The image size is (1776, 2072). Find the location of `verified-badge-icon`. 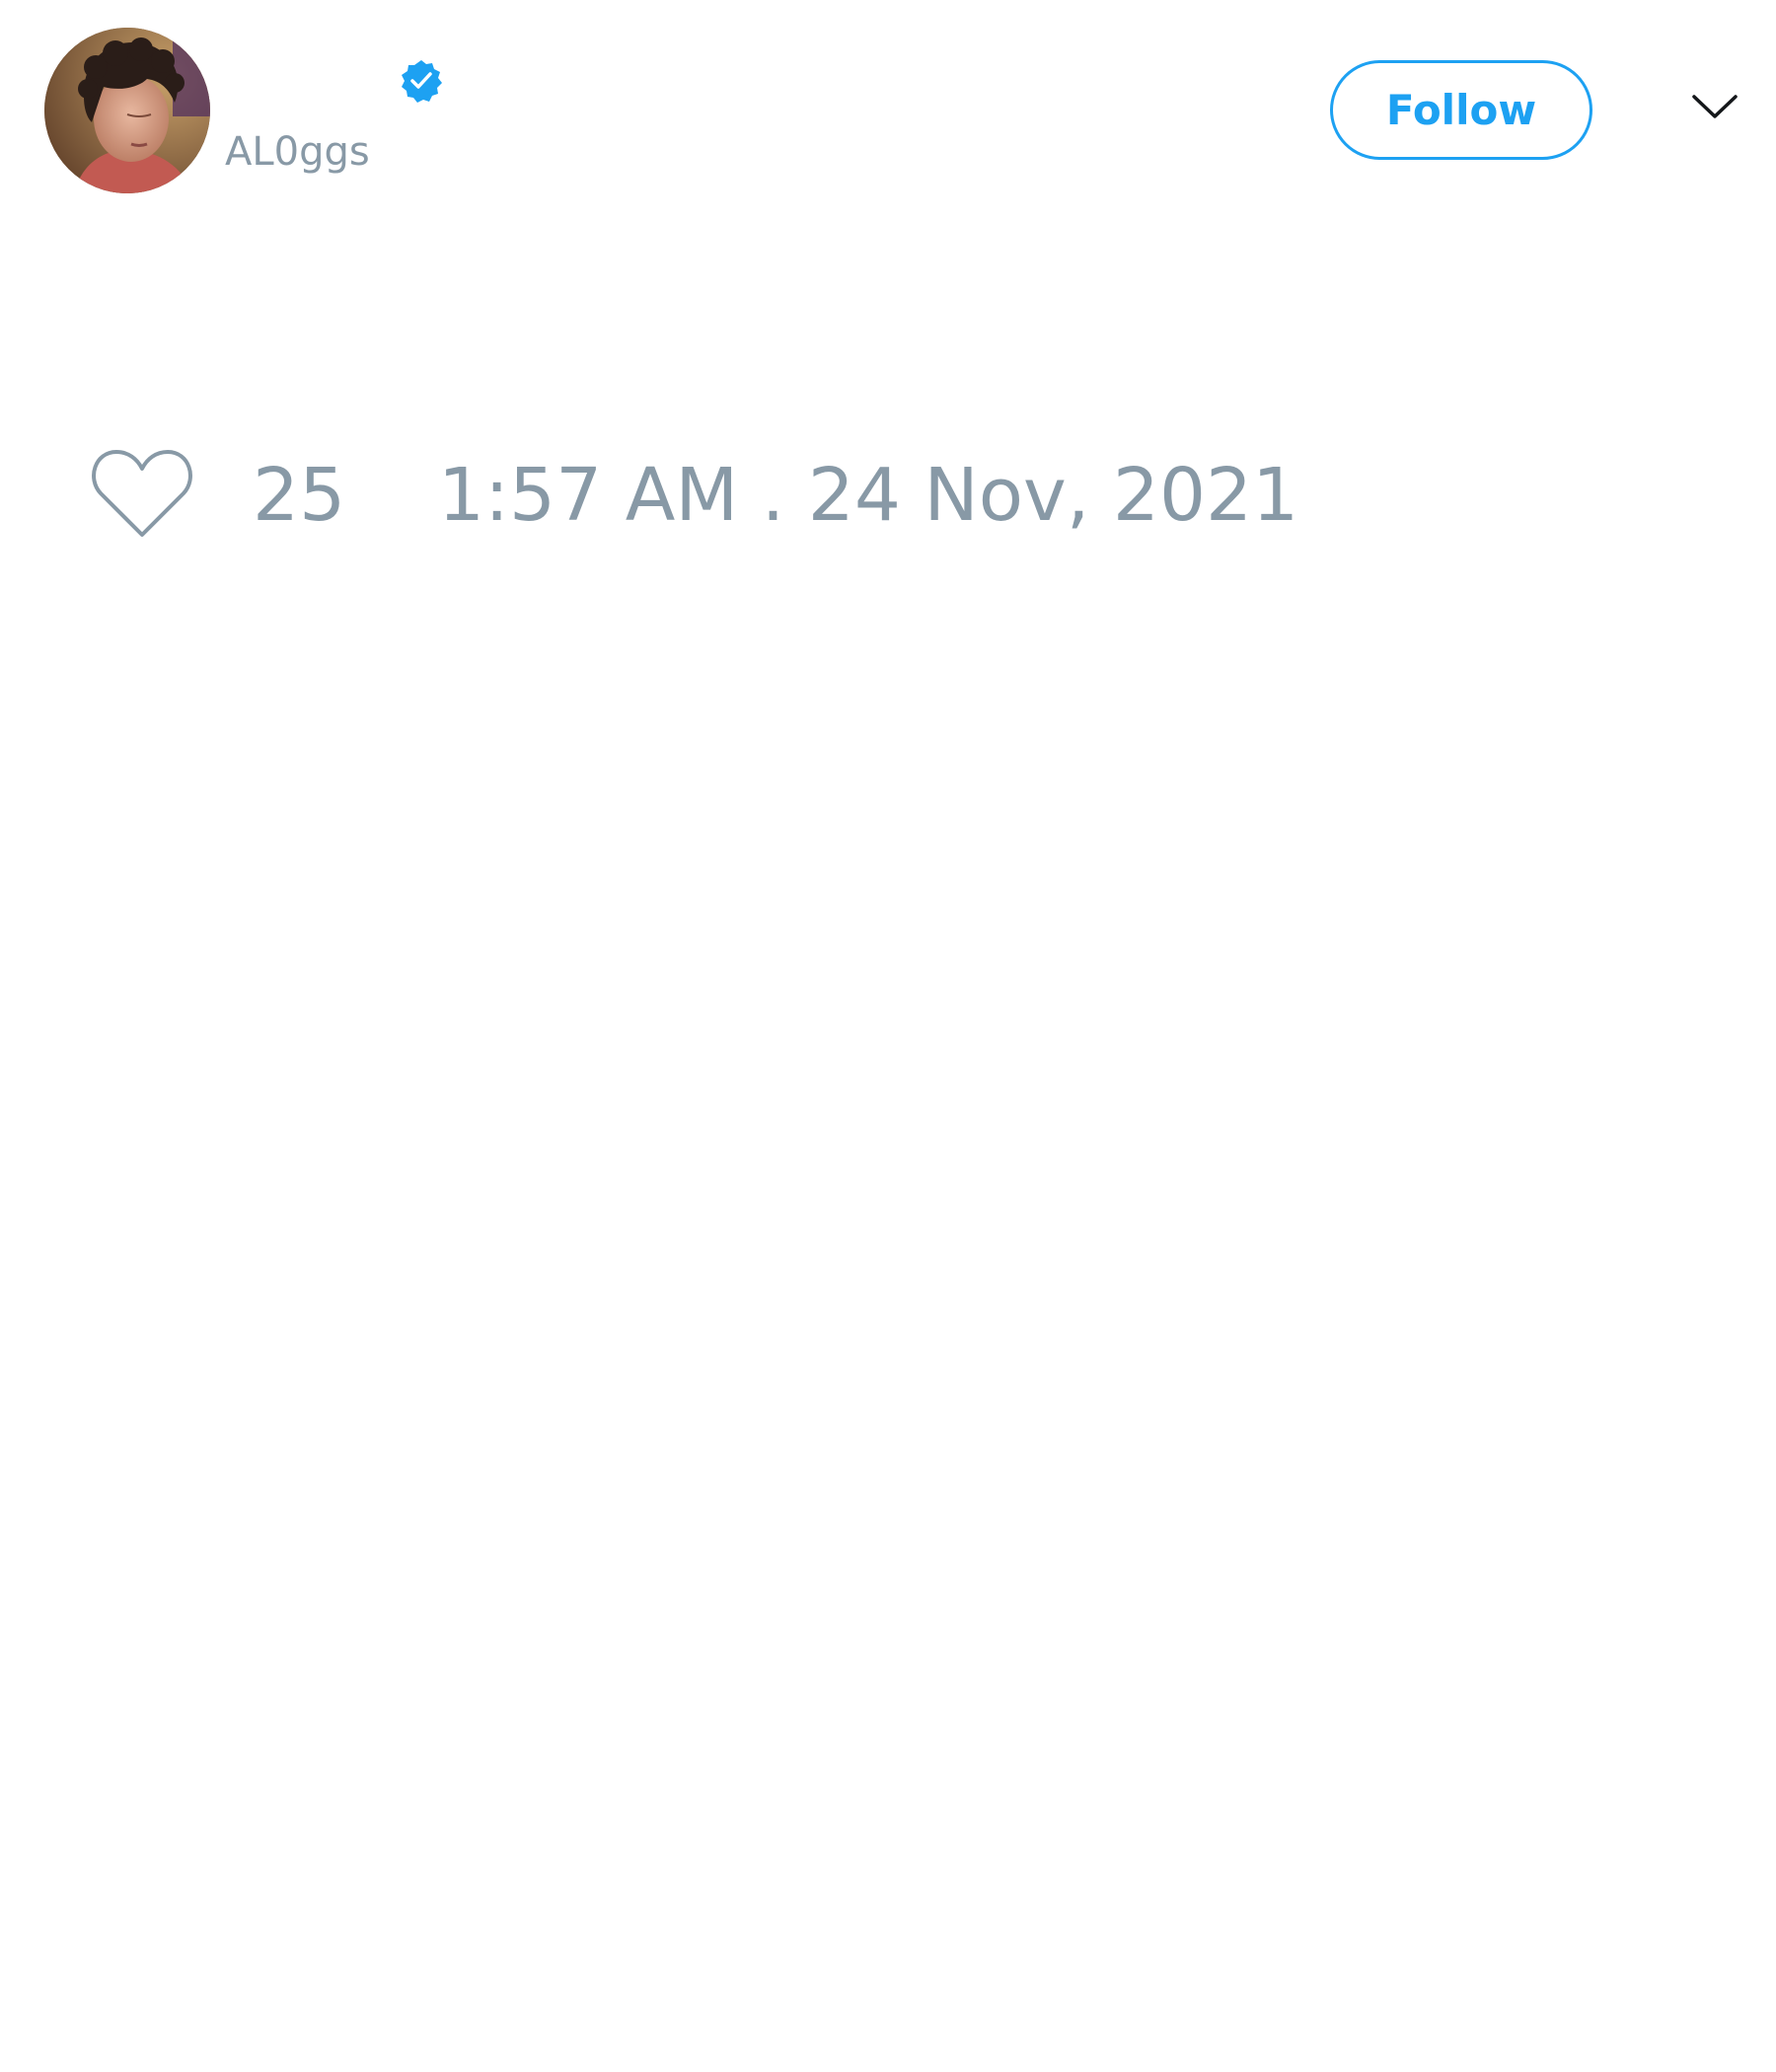

verified-badge-icon is located at coordinates (422, 81).